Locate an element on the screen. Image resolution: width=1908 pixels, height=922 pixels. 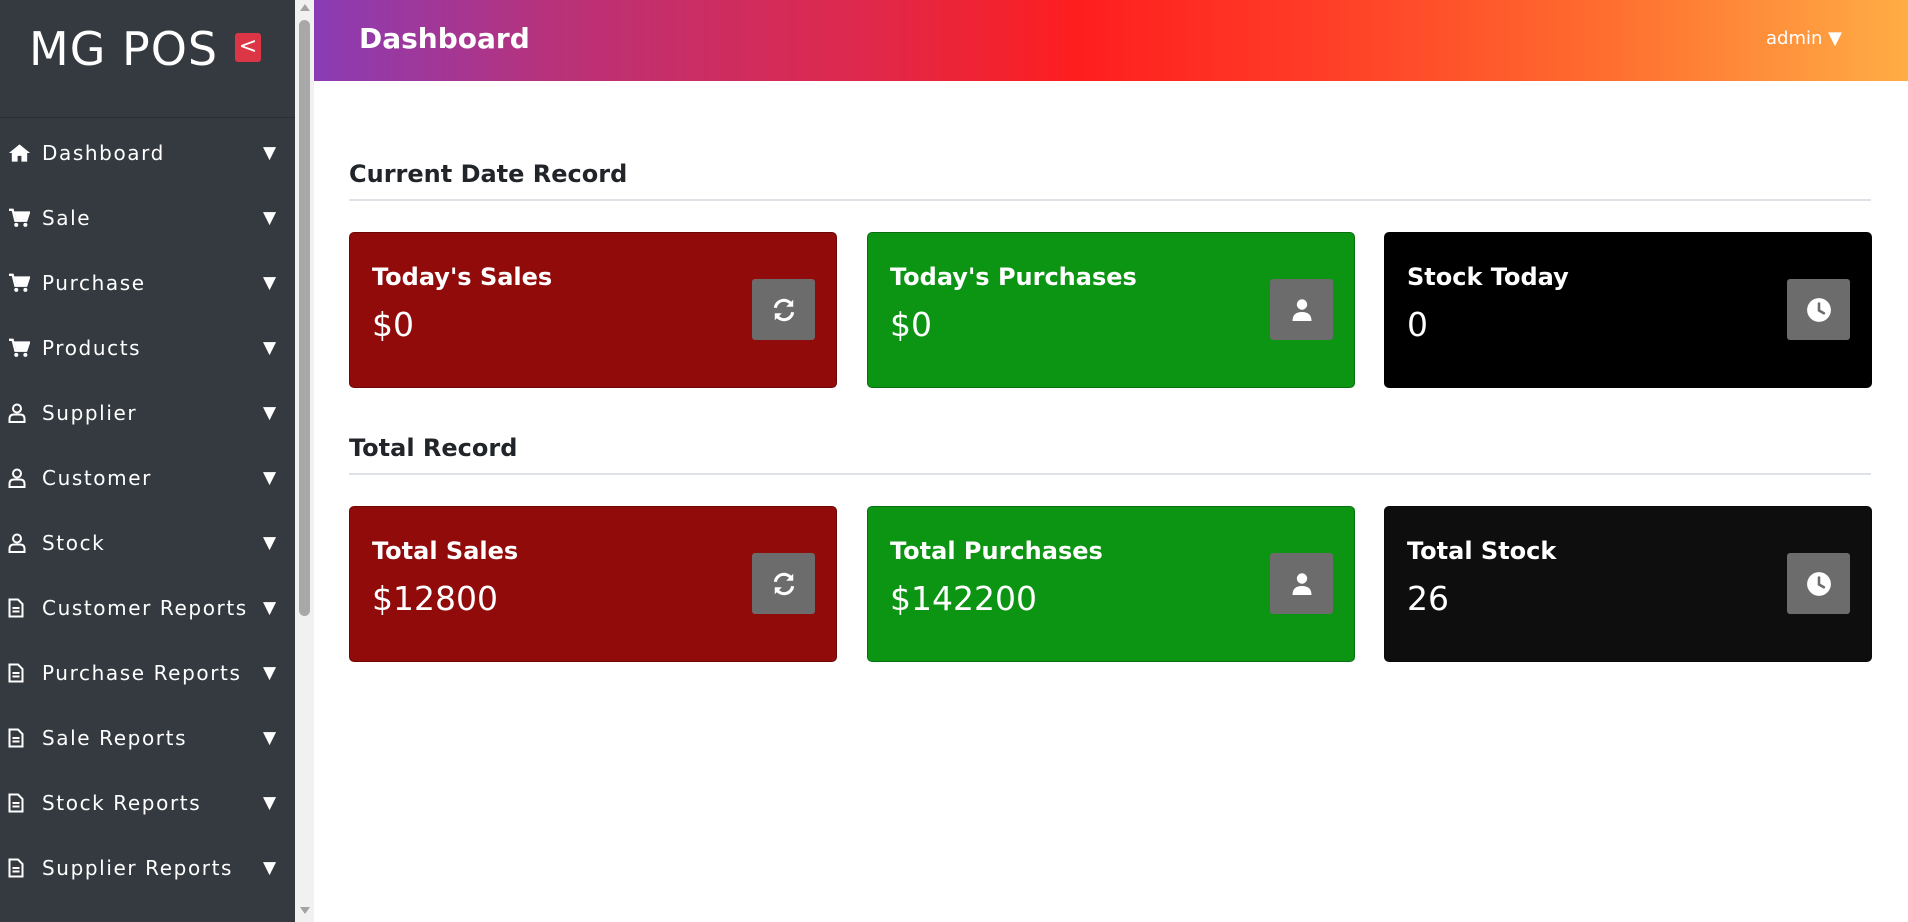
sidebar-brand: MG POS < is located at coordinates (147, 59).